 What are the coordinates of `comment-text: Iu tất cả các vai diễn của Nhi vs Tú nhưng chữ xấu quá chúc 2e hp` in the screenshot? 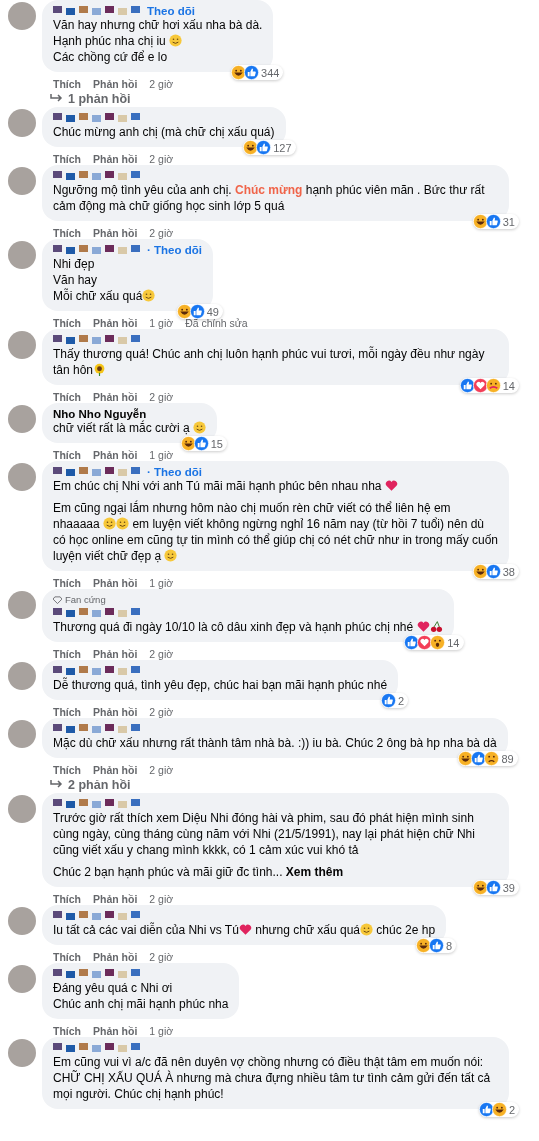 It's located at (244, 930).